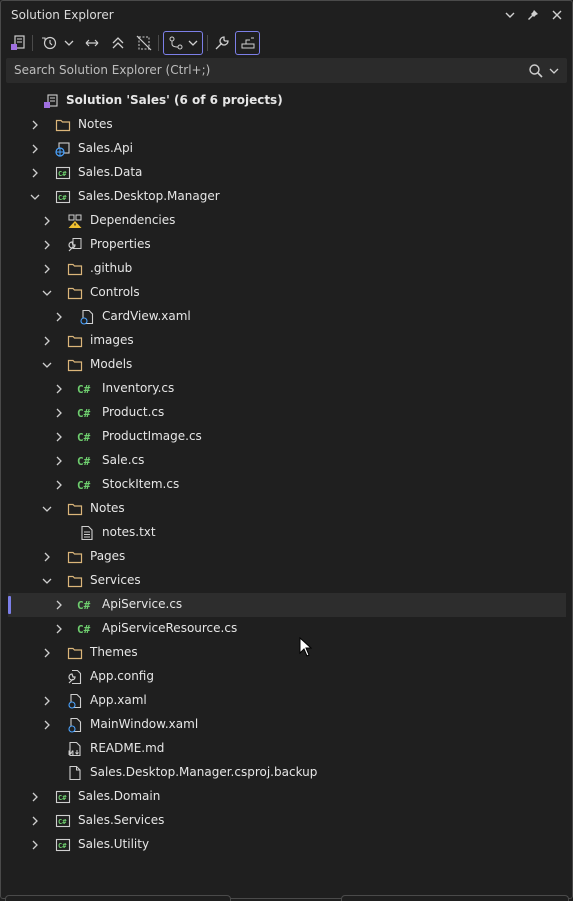 This screenshot has height=901, width=573. I want to click on toolbar, so click(286, 43).